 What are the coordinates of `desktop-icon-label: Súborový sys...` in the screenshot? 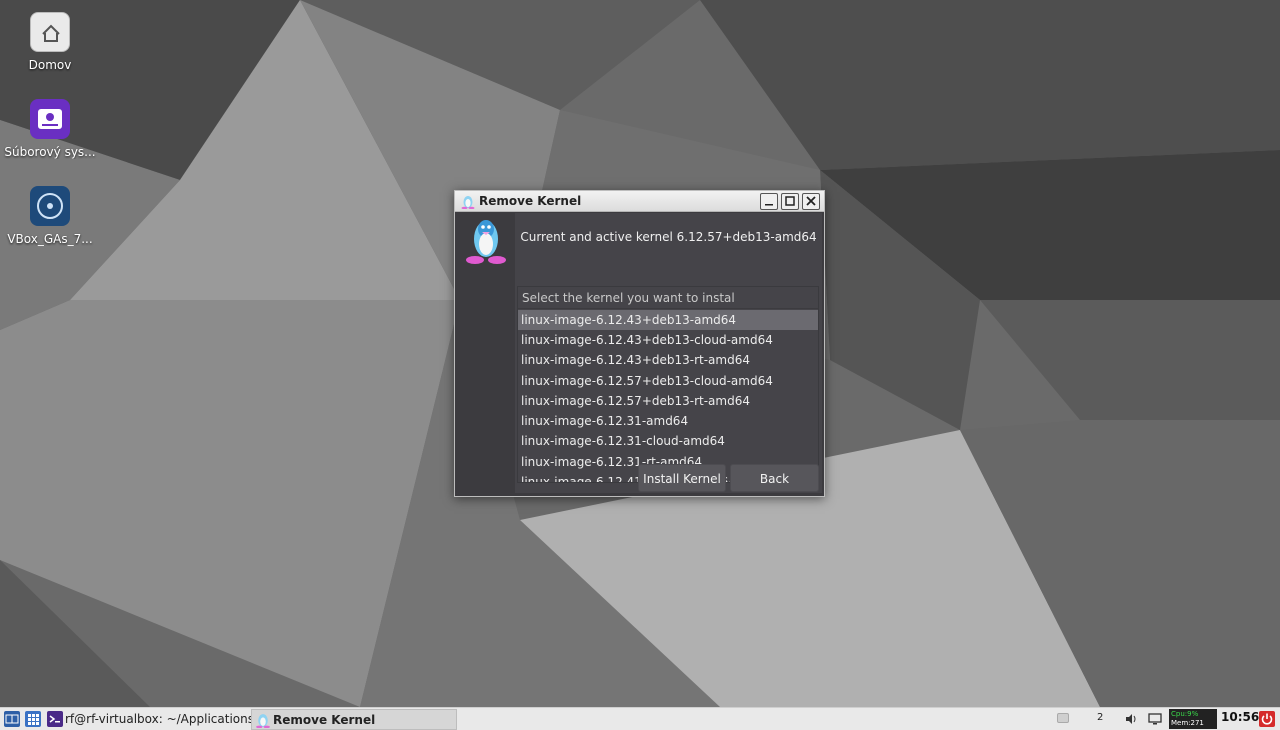 It's located at (50, 152).